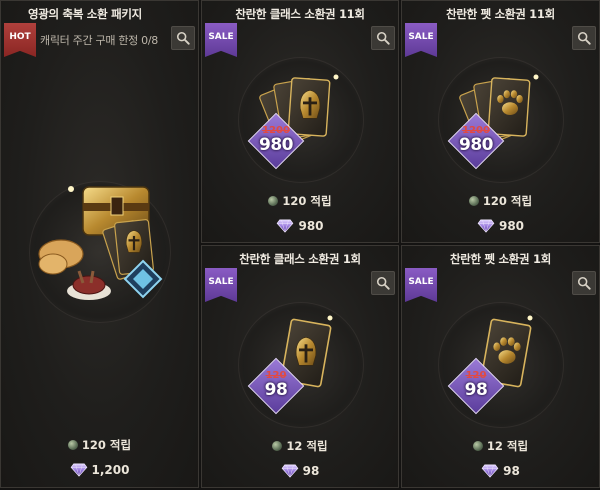  I want to click on price-row: 1,200, so click(99, 470).